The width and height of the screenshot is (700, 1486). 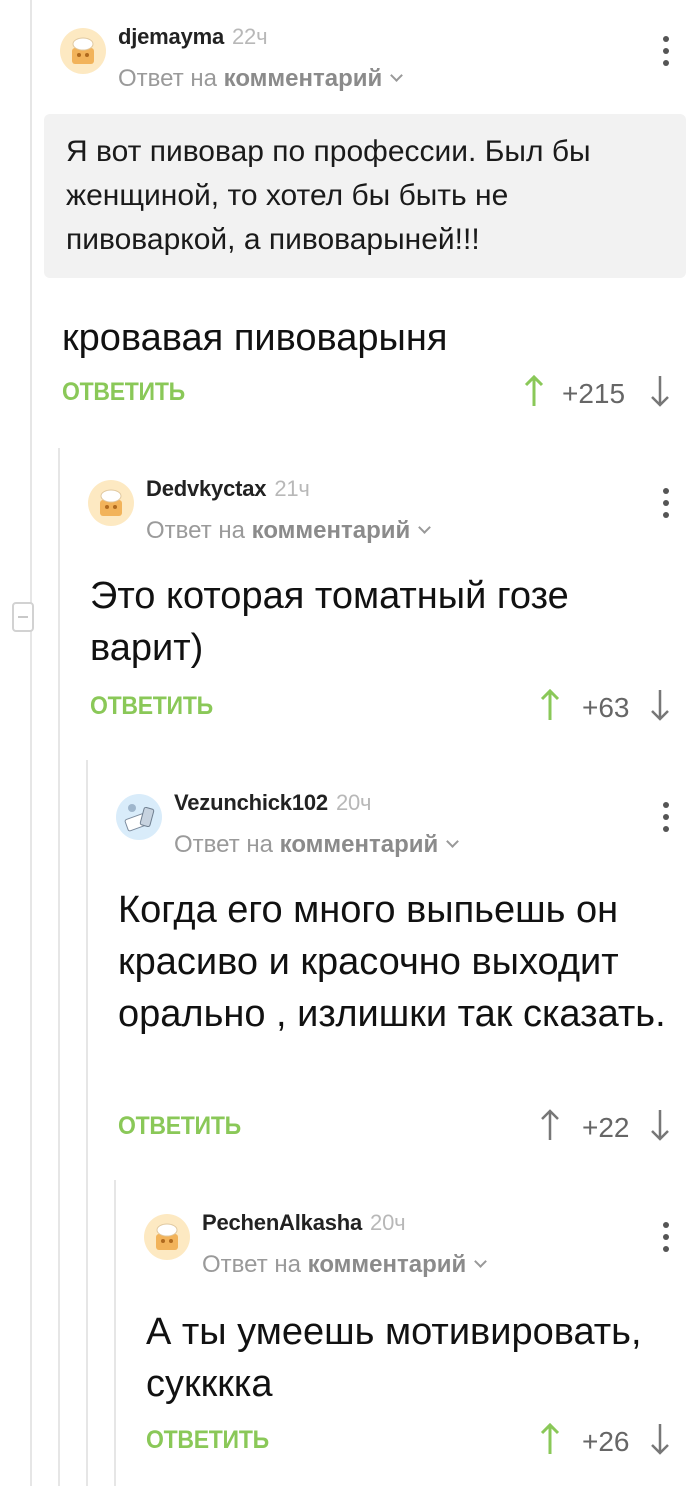 What do you see at coordinates (255, 338) in the screenshot?
I see `comment-text: кровавая пивоварыня` at bounding box center [255, 338].